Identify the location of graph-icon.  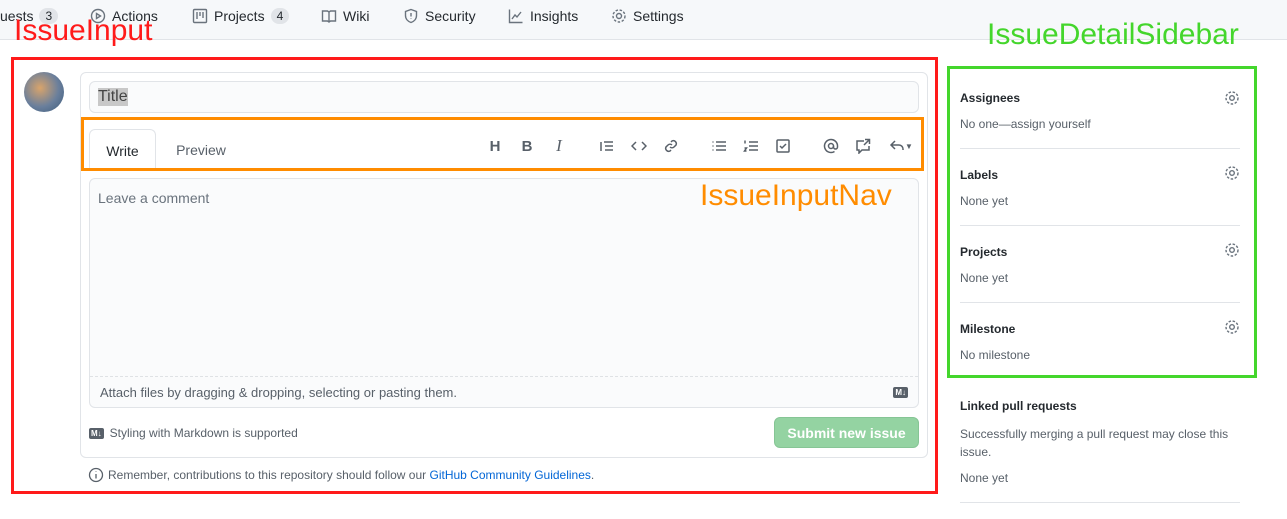
(515, 16).